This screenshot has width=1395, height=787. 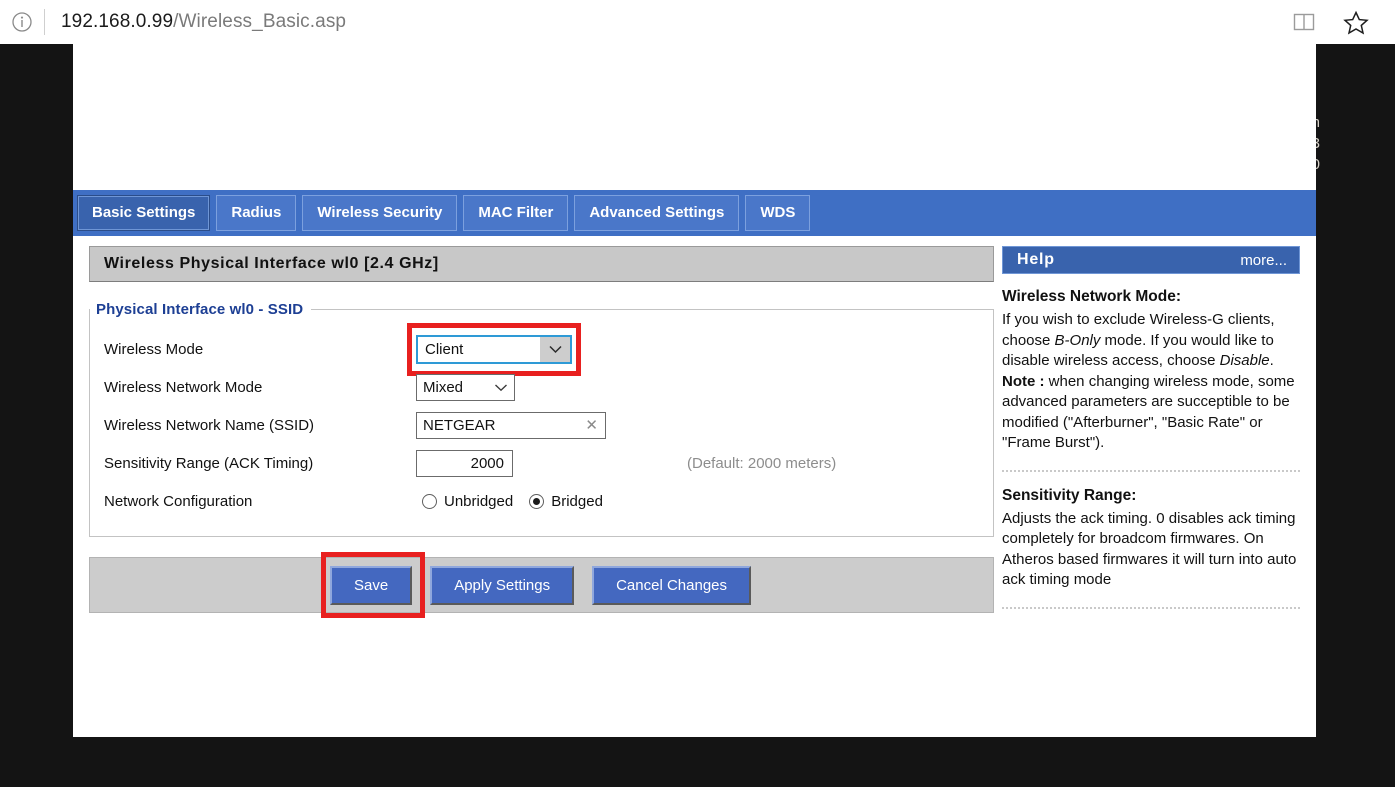 What do you see at coordinates (479, 501) in the screenshot?
I see `radio-unbridged-label: Unbridged` at bounding box center [479, 501].